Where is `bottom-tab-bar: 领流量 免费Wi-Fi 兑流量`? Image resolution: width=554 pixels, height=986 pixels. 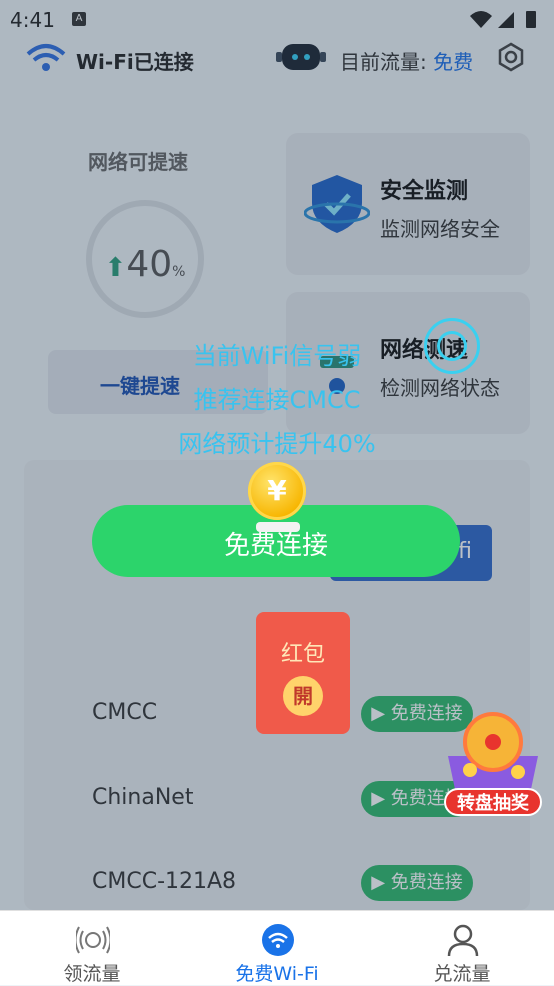 bottom-tab-bar: 领流量 免费Wi-Fi 兑流量 is located at coordinates (277, 947).